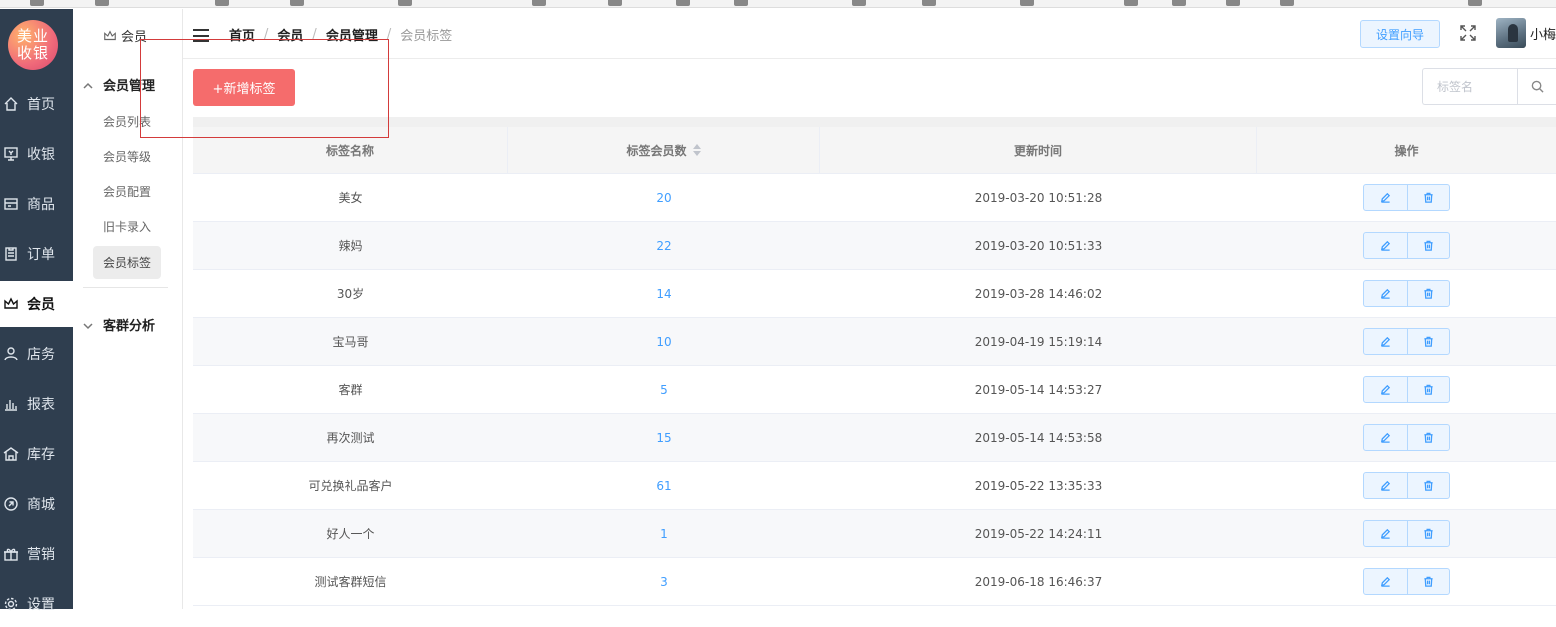 The image size is (1556, 627). Describe the element at coordinates (134, 37) in the screenshot. I see `submenu-title-text: 会员` at that location.